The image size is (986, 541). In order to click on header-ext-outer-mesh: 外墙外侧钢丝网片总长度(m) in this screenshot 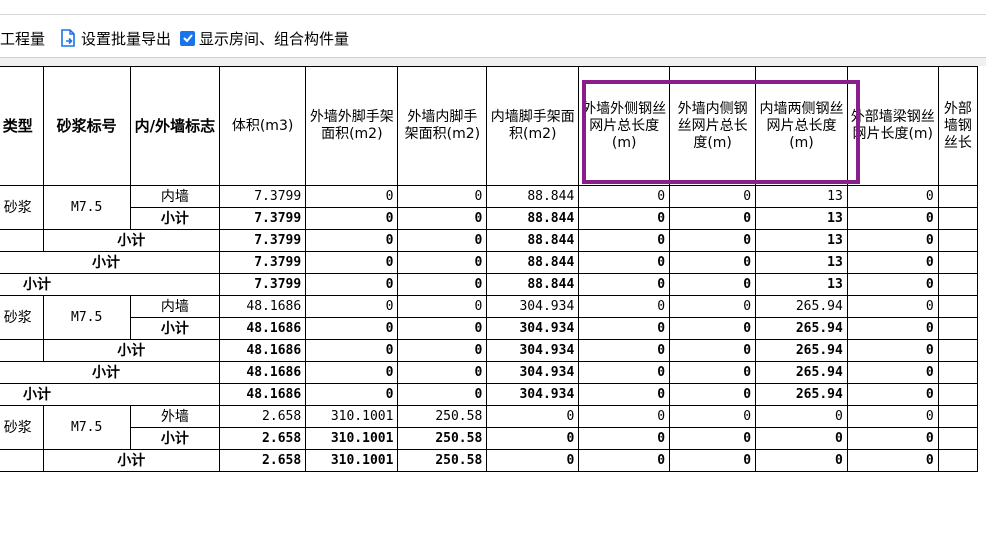, I will do `click(624, 126)`.